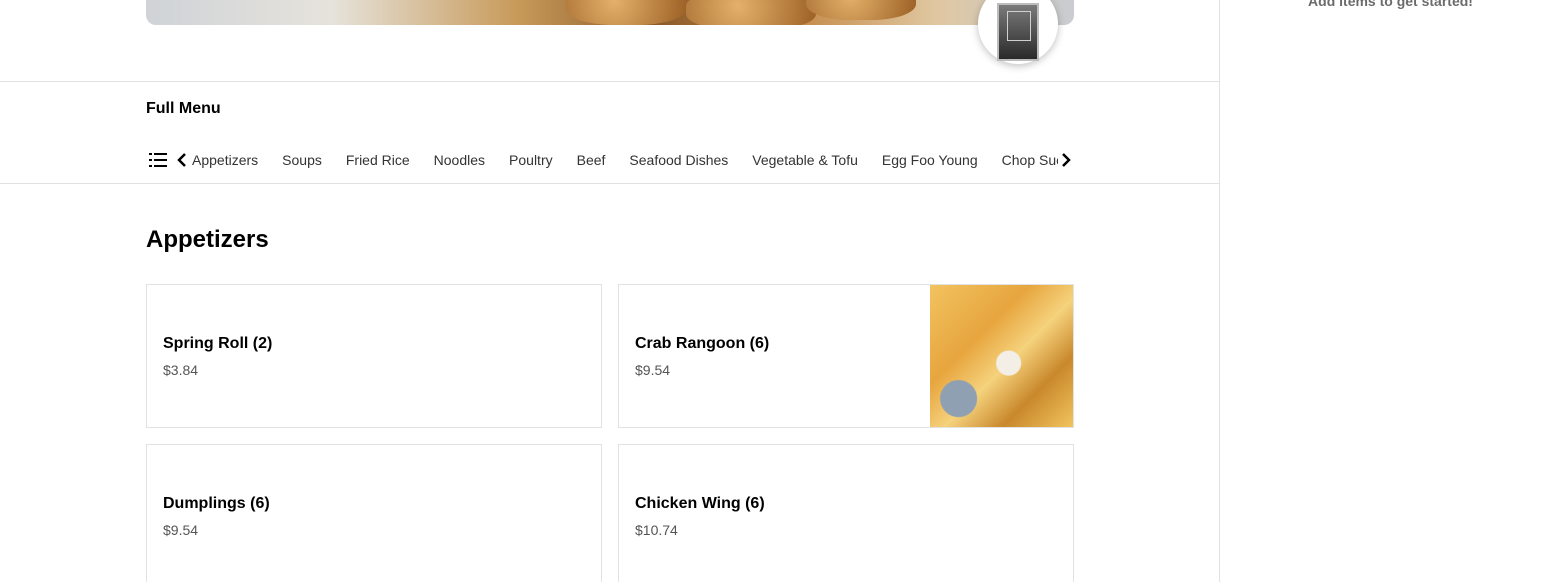 This screenshot has width=1560, height=582. What do you see at coordinates (678, 160) in the screenshot?
I see `tab-seafood-dishes: Seafood Dishes` at bounding box center [678, 160].